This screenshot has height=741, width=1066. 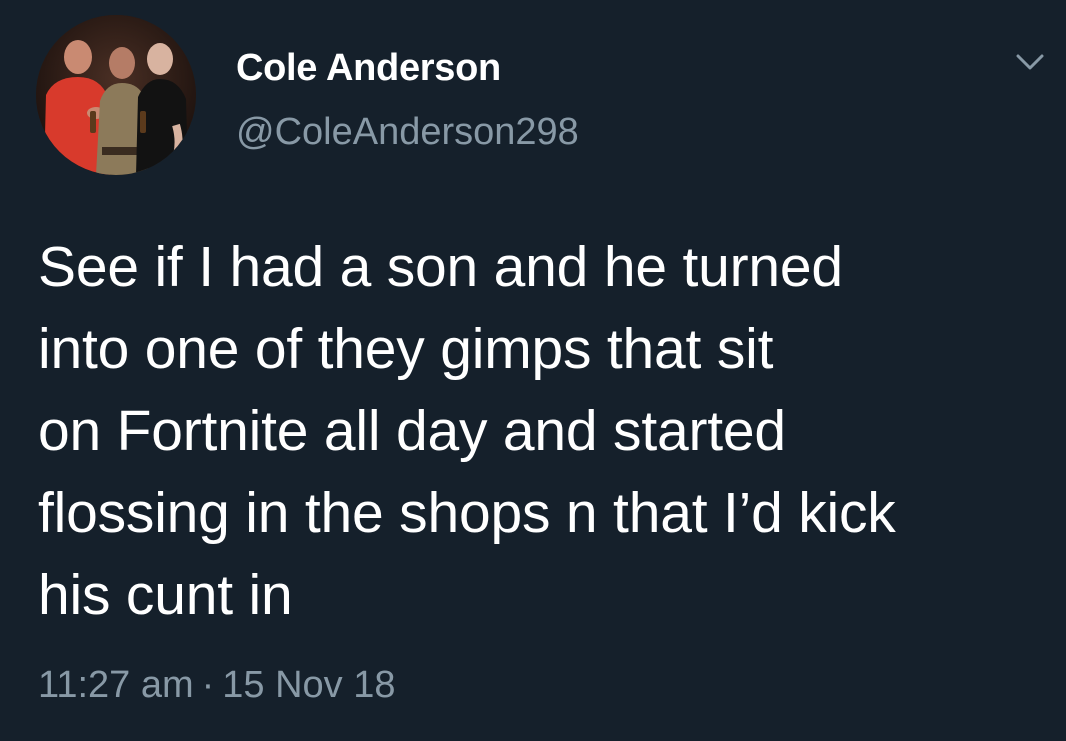 I want to click on avatar, so click(x=116, y=95).